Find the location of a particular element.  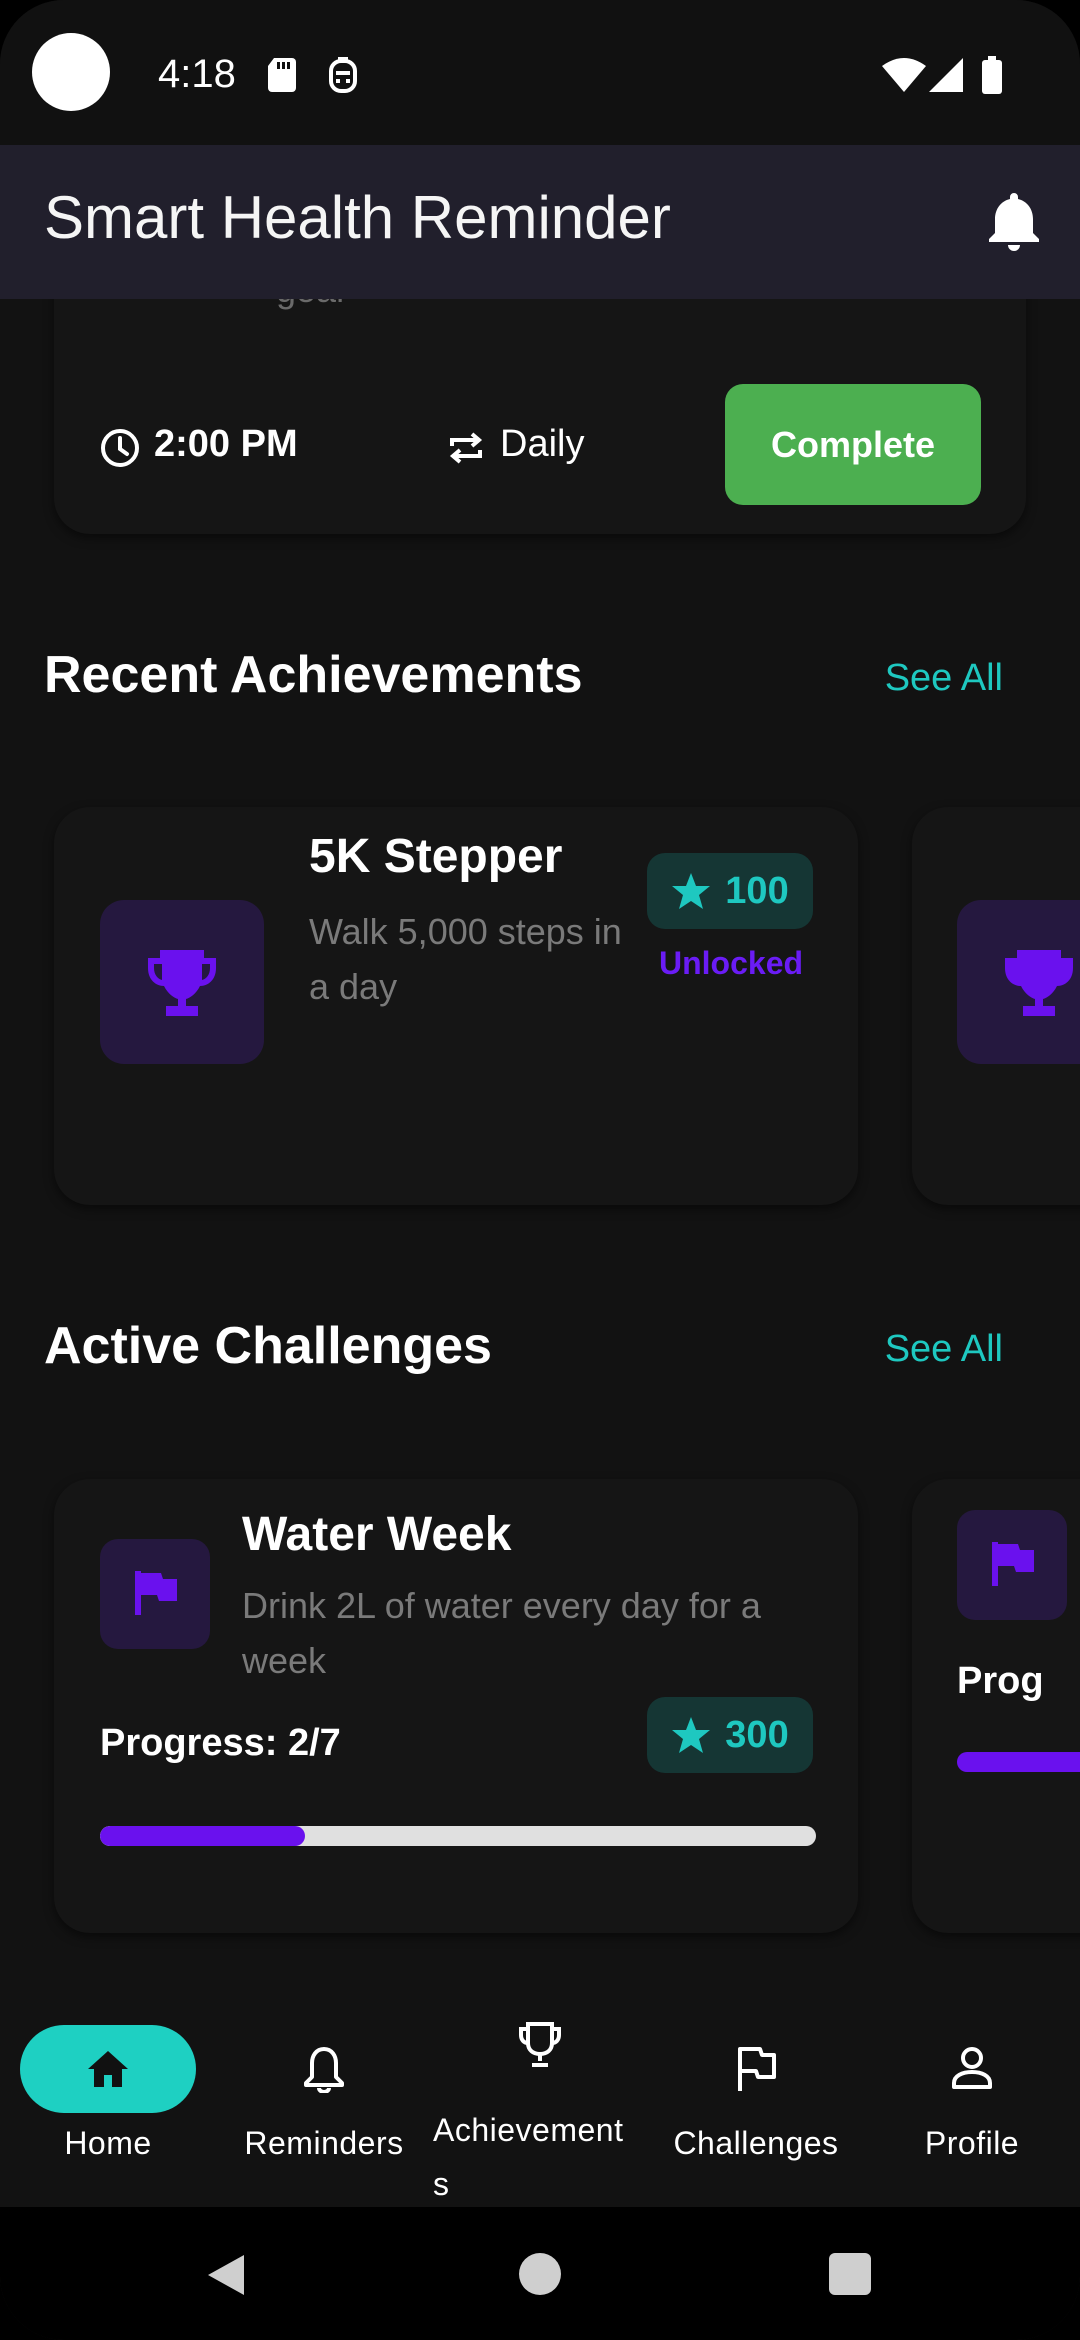

nav-label-achievements-line1: Achievement is located at coordinates (528, 2130).